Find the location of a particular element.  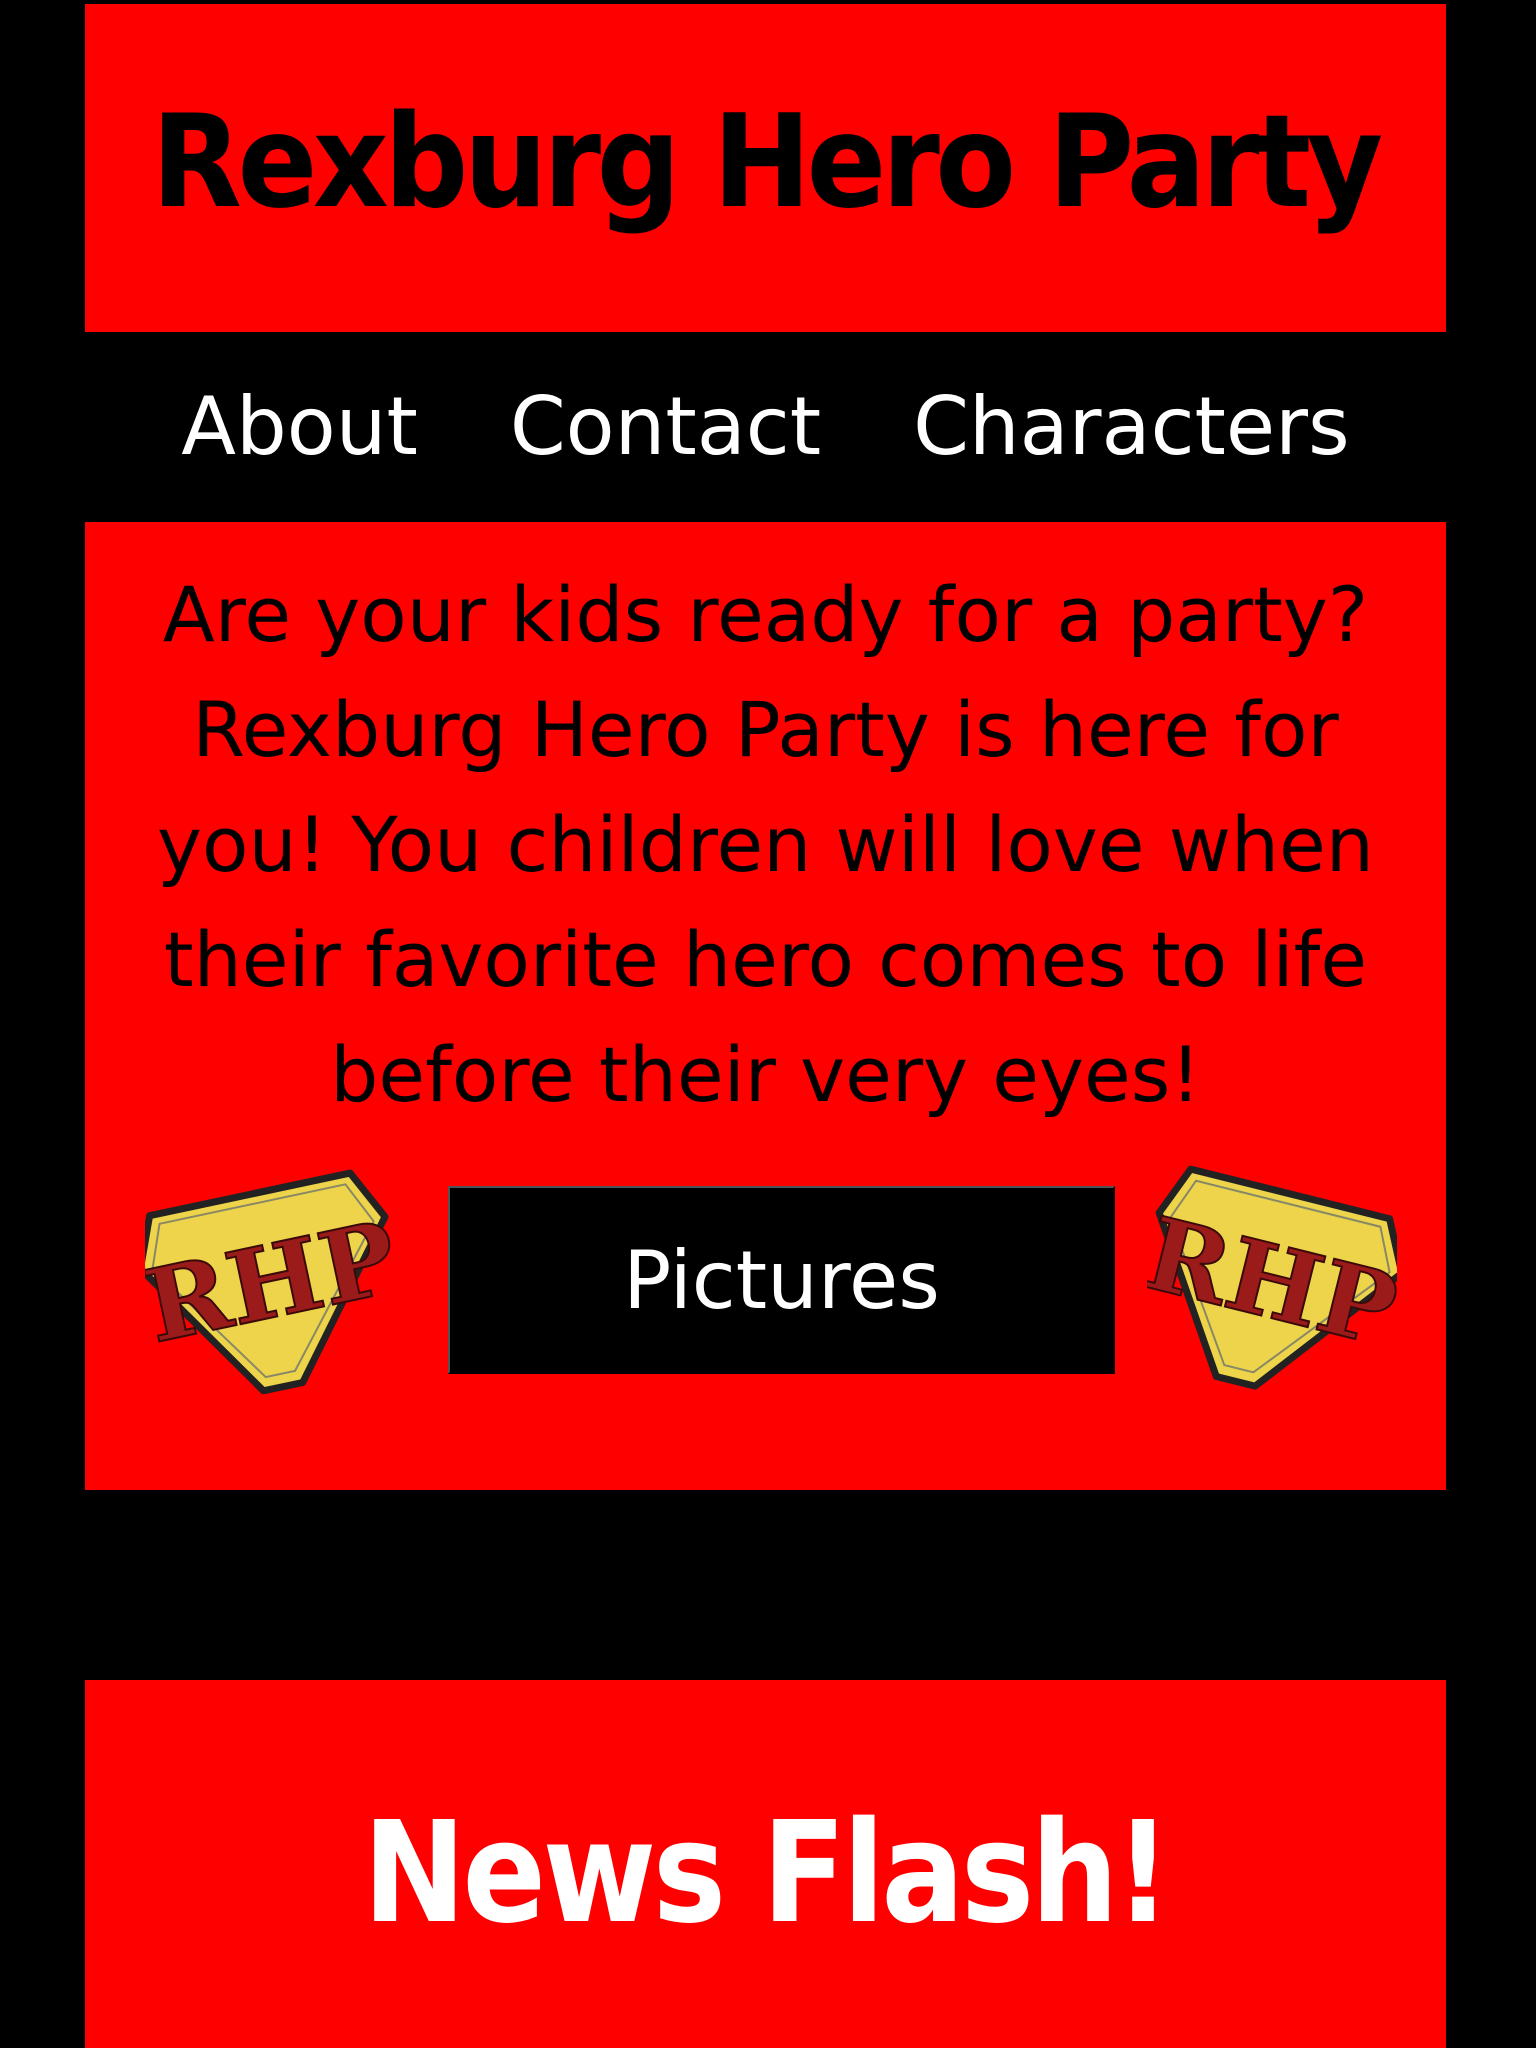

site-header: Rexburg Hero Party is located at coordinates (765, 168).